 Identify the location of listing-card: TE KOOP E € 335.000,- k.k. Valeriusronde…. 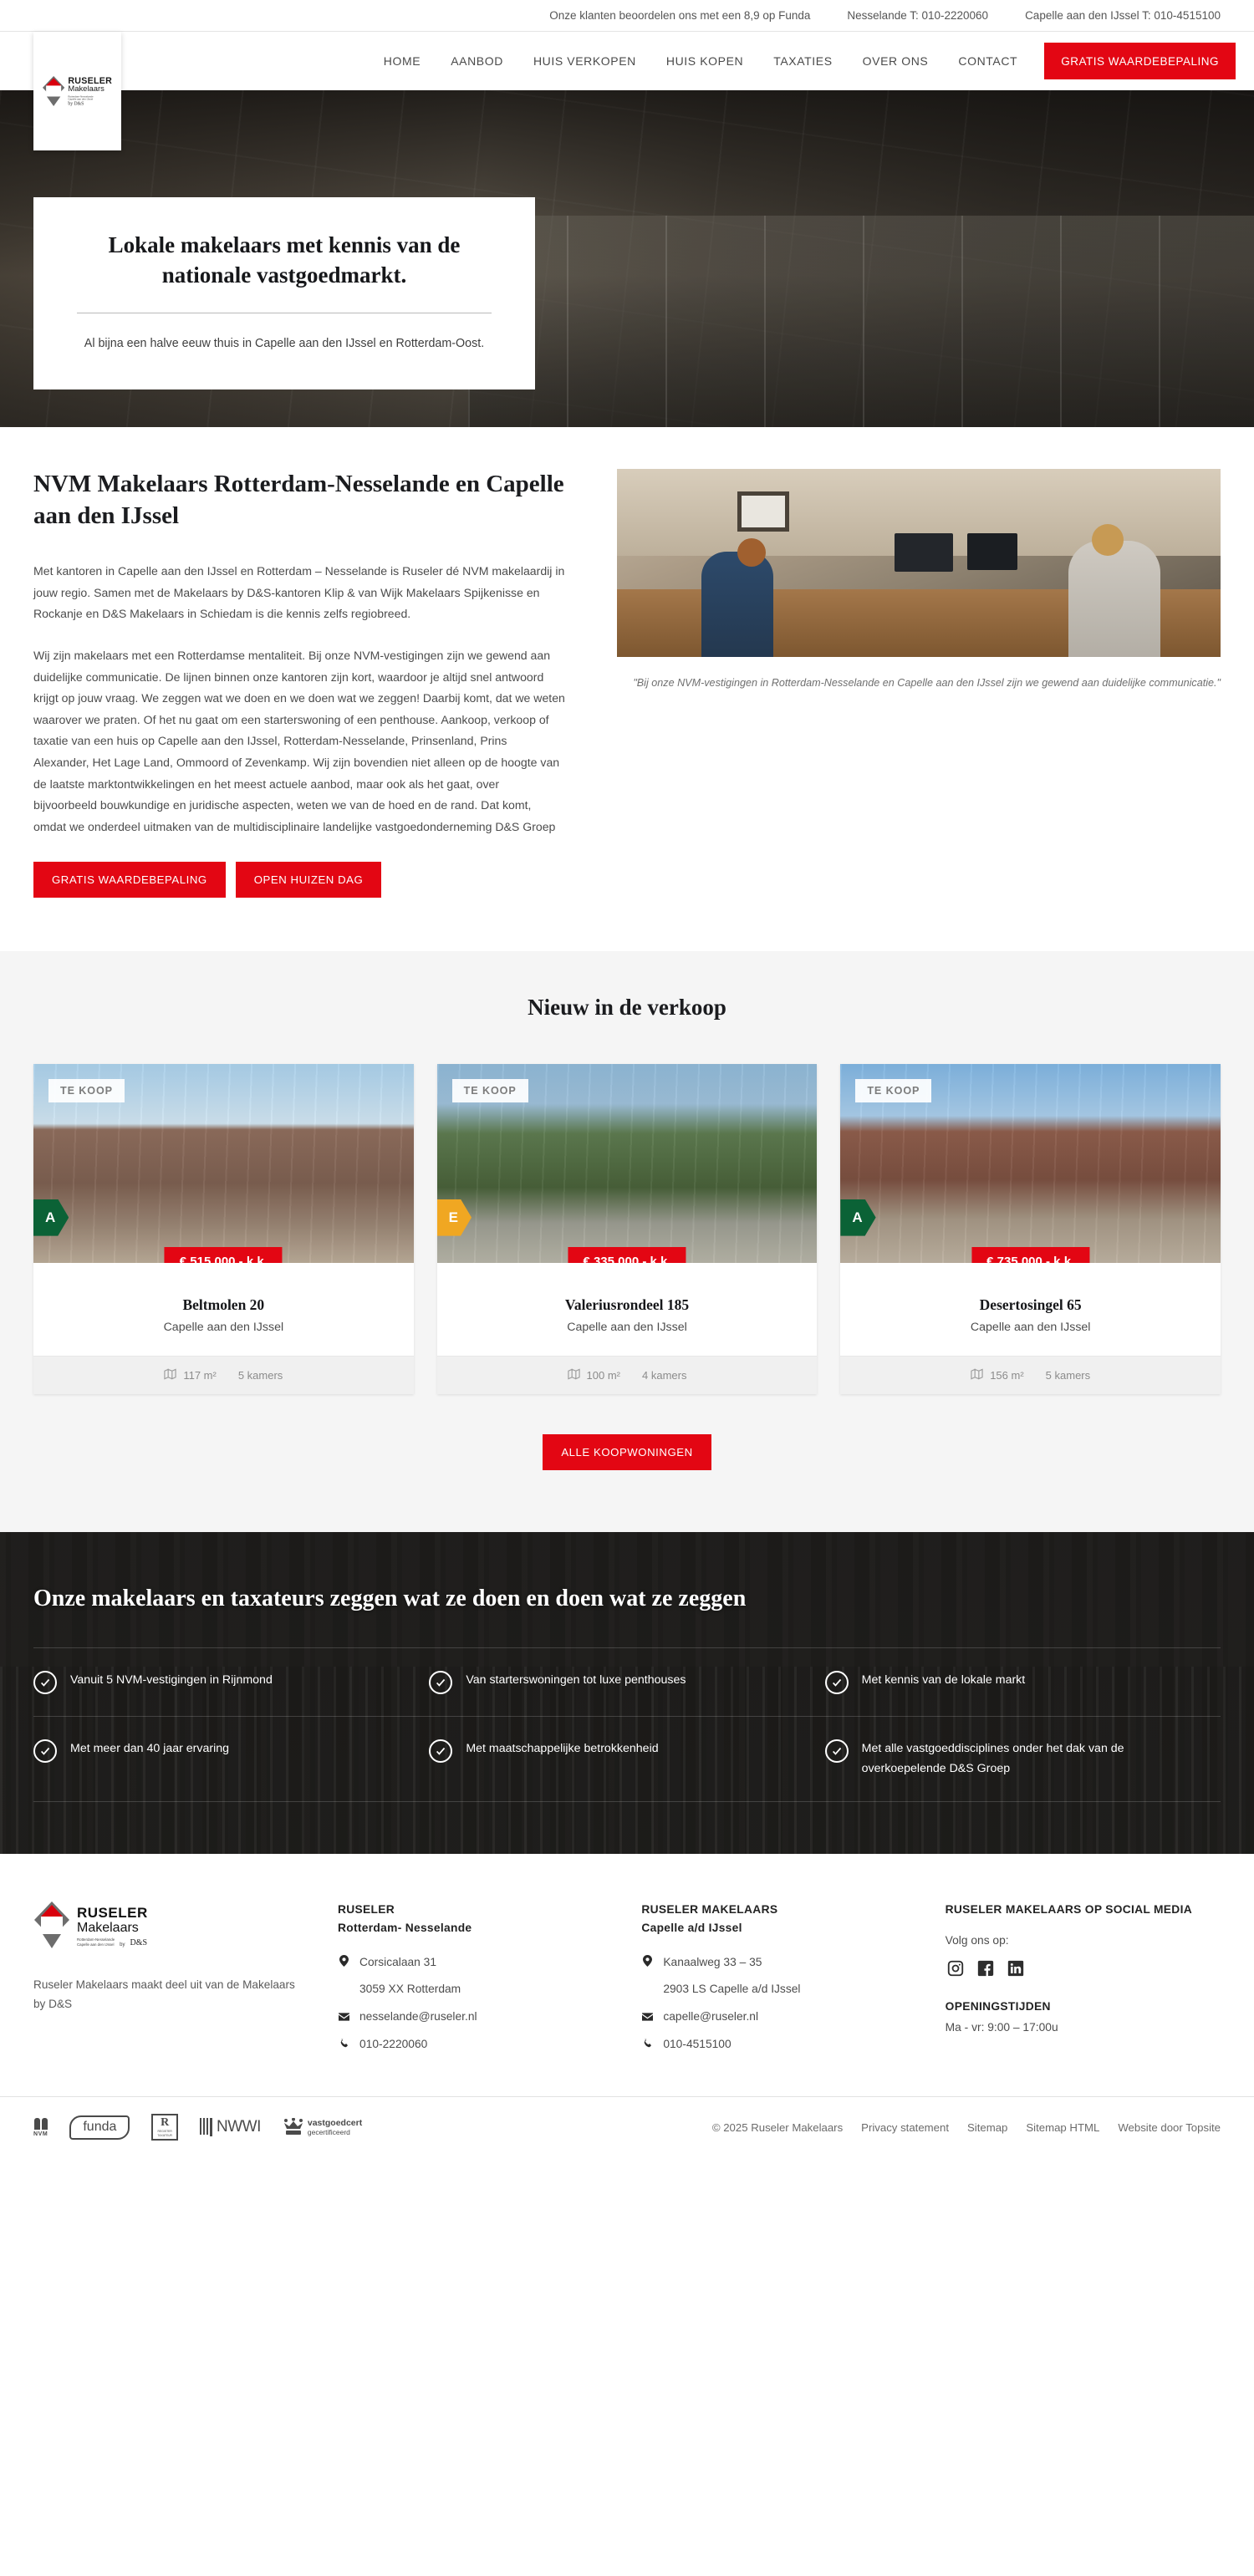
(627, 1228).